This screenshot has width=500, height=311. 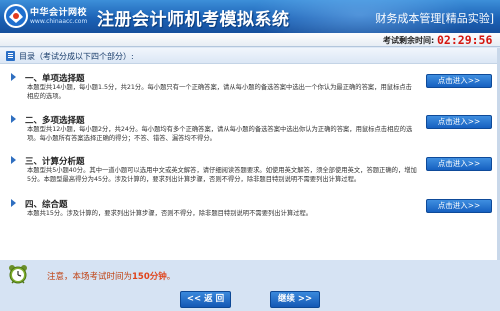 What do you see at coordinates (90, 277) in the screenshot?
I see `notice-prefix: 注意，本场考试时间为` at bounding box center [90, 277].